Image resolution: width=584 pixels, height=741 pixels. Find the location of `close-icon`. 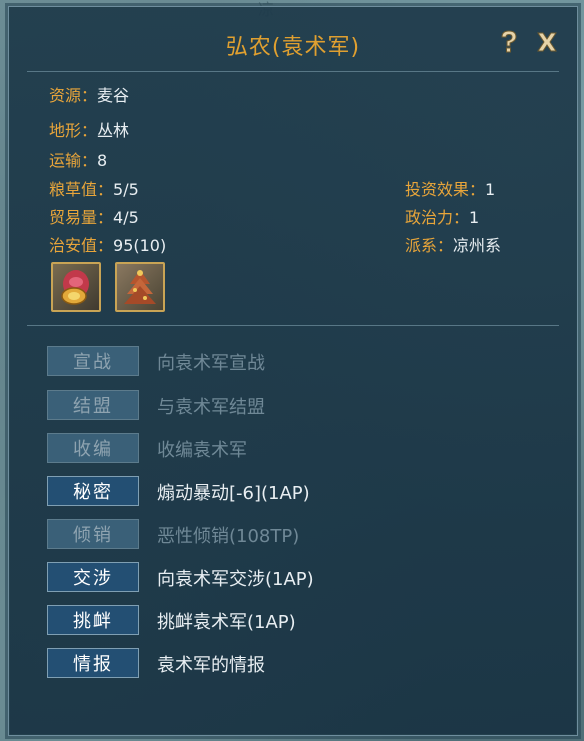

close-icon is located at coordinates (547, 42).